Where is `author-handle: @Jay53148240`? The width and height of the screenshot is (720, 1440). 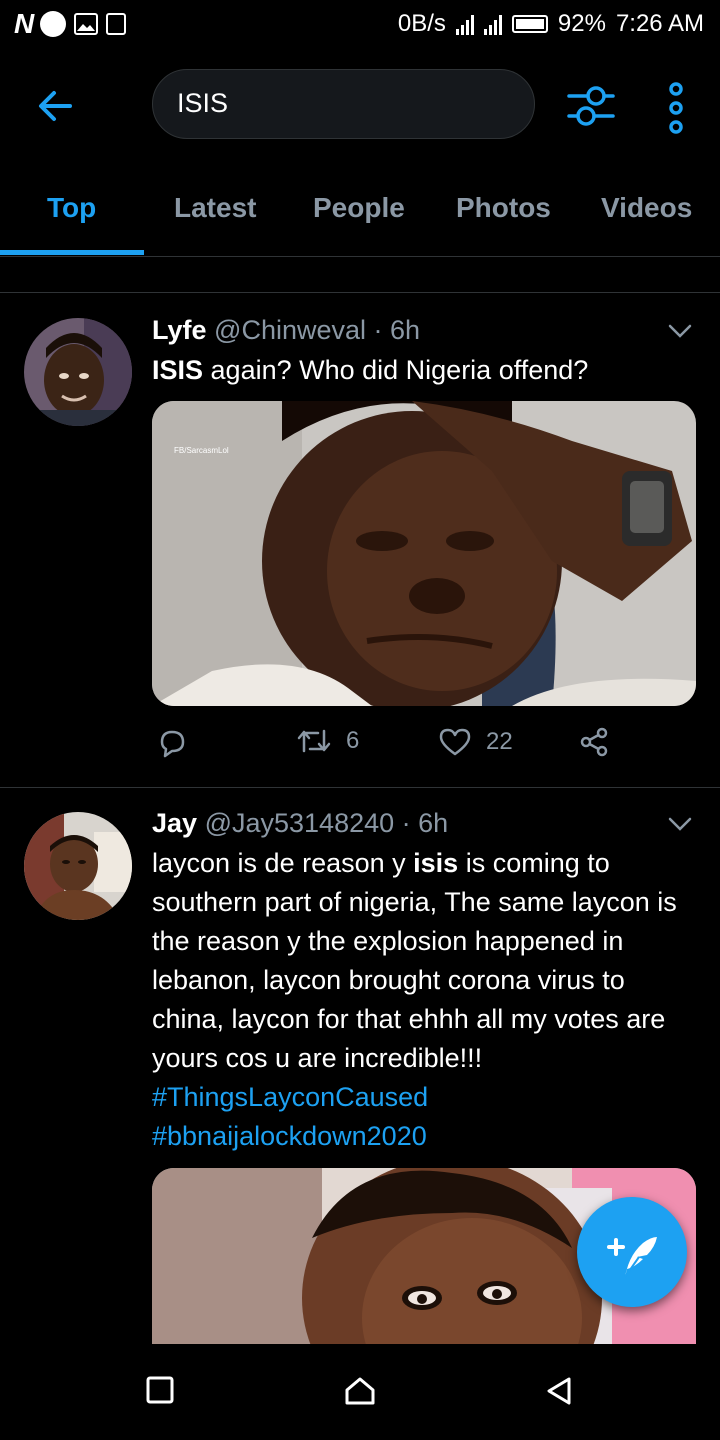
author-handle: @Jay53148240 is located at coordinates (300, 823).